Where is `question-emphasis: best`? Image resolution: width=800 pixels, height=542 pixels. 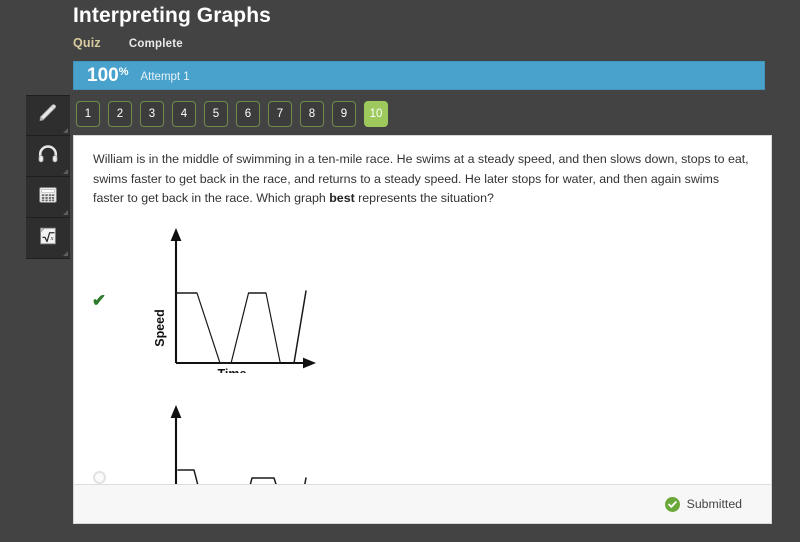
question-emphasis: best is located at coordinates (342, 198).